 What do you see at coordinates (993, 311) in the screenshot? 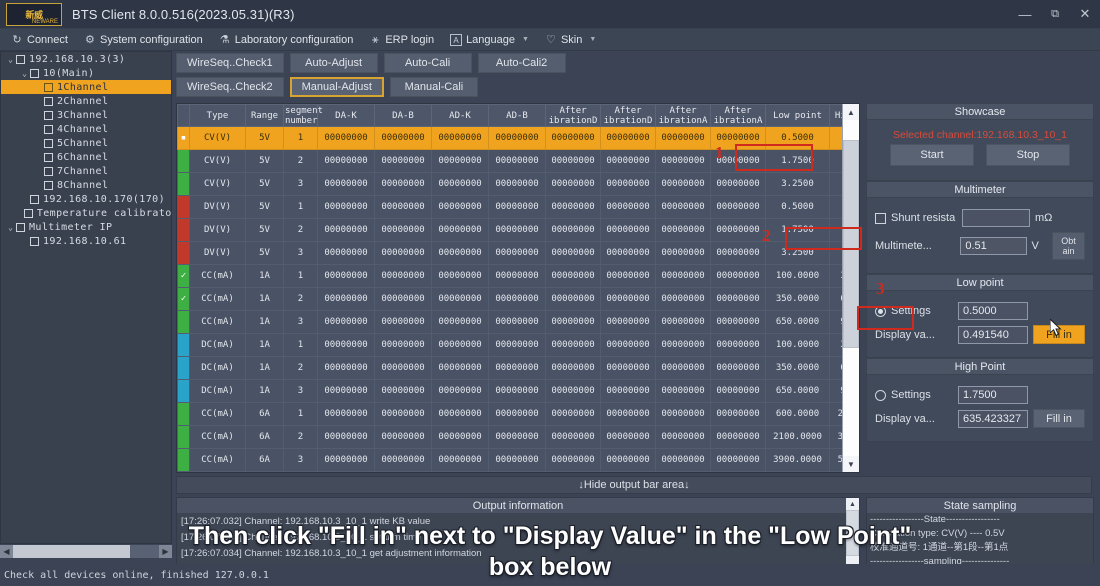
I see `low-point-settings-input: 0.5000` at bounding box center [993, 311].